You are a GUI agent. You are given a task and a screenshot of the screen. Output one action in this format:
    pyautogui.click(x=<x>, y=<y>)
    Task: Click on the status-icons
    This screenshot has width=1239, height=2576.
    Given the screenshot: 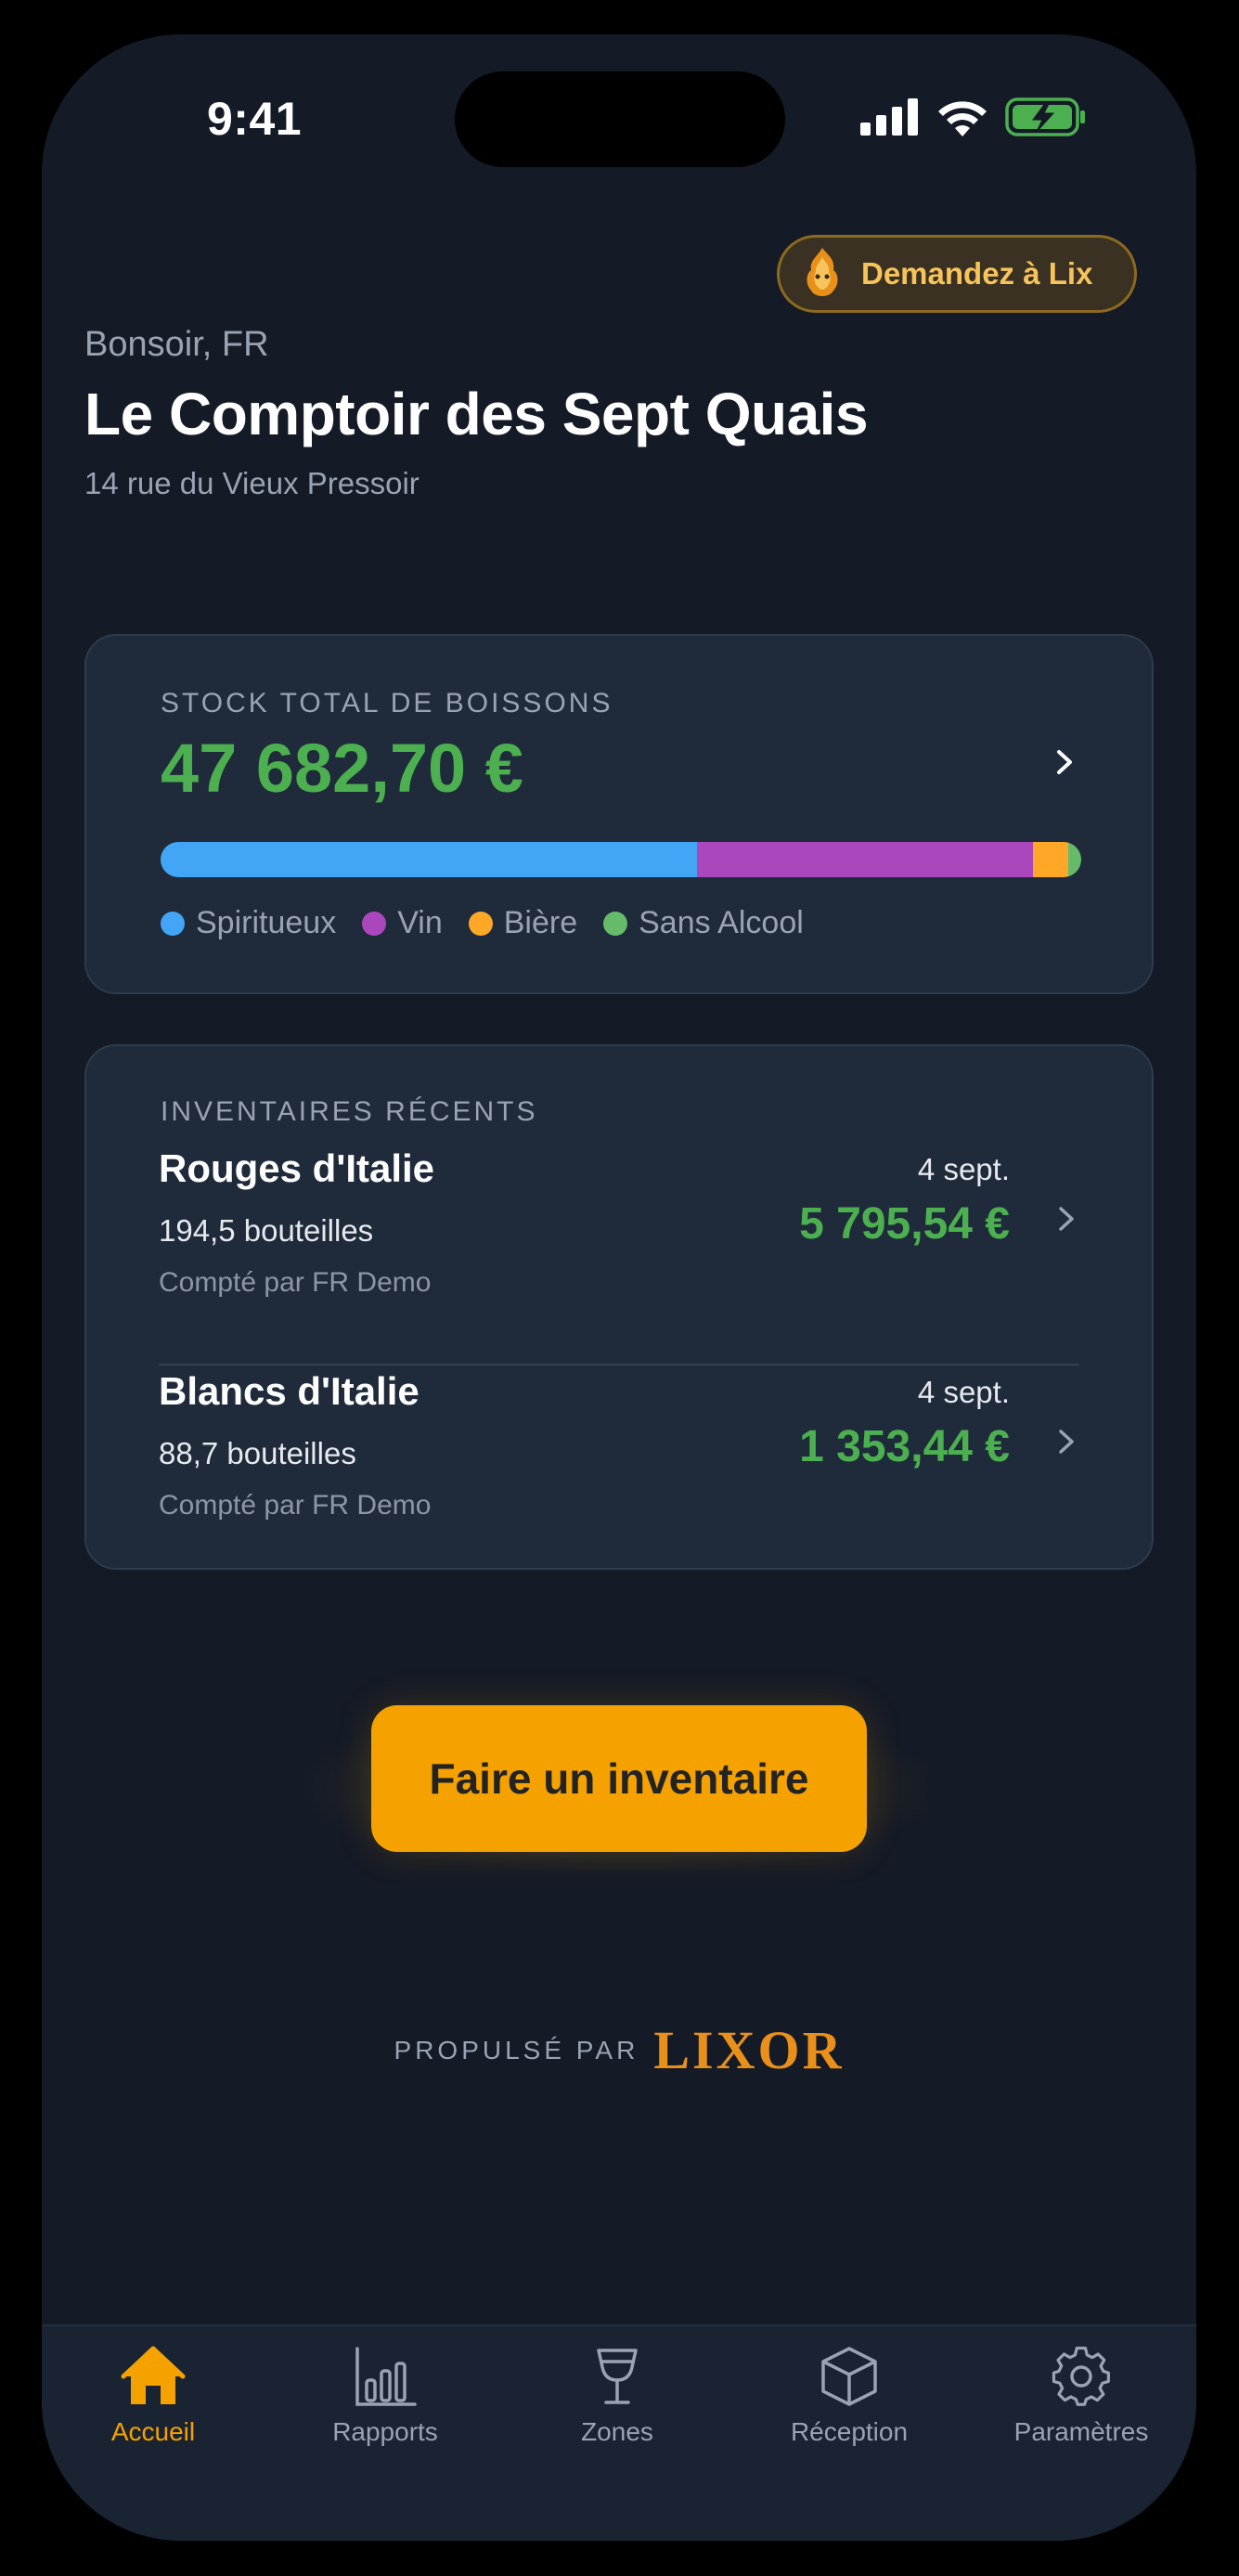 What is the action you would take?
    pyautogui.click(x=973, y=117)
    